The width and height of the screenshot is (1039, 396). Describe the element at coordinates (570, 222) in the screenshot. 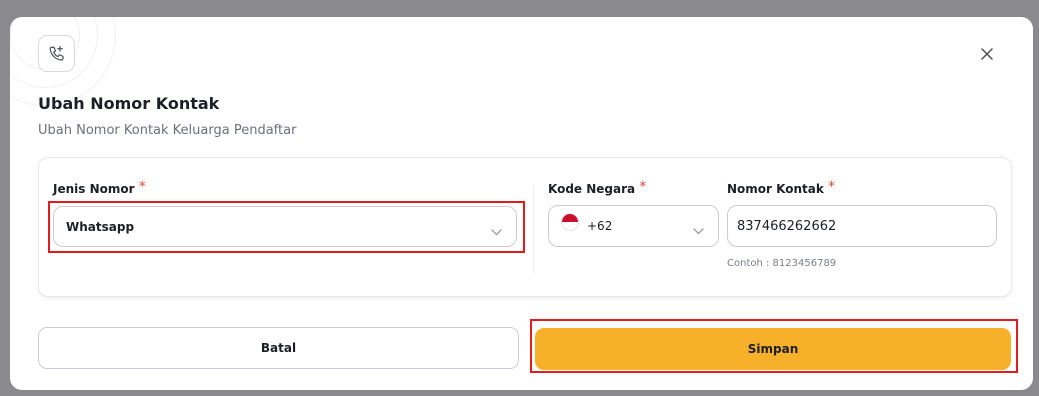

I see `indonesia-flag-icon` at that location.